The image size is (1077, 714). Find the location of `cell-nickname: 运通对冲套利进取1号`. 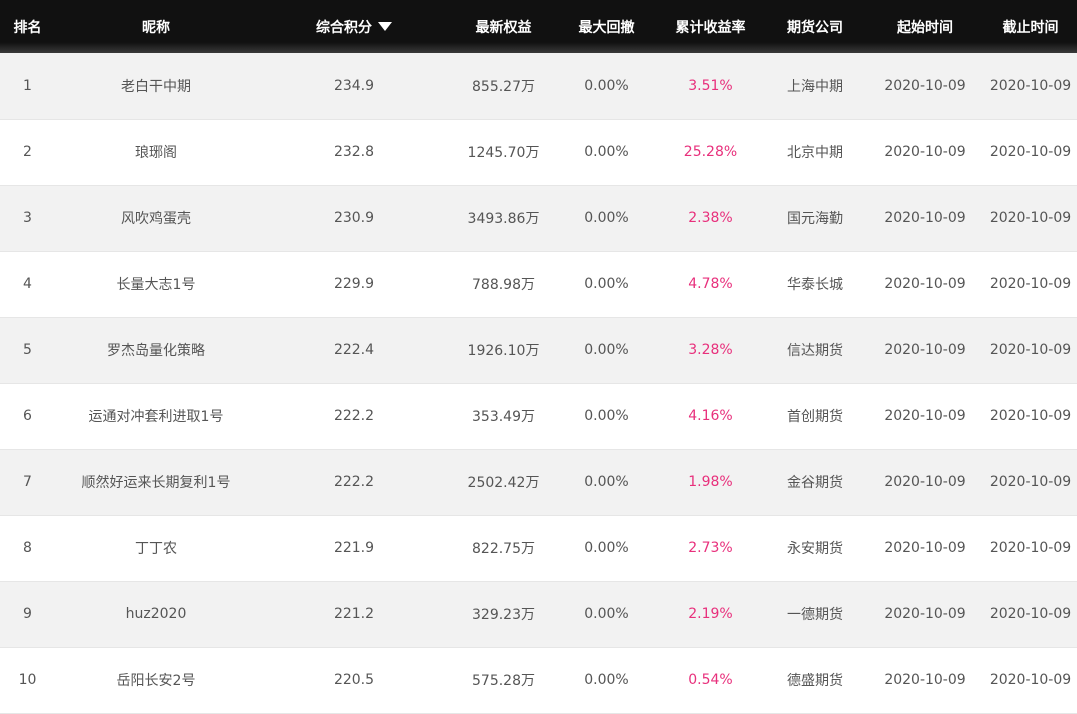

cell-nickname: 运通对冲套利进取1号 is located at coordinates (156, 416).